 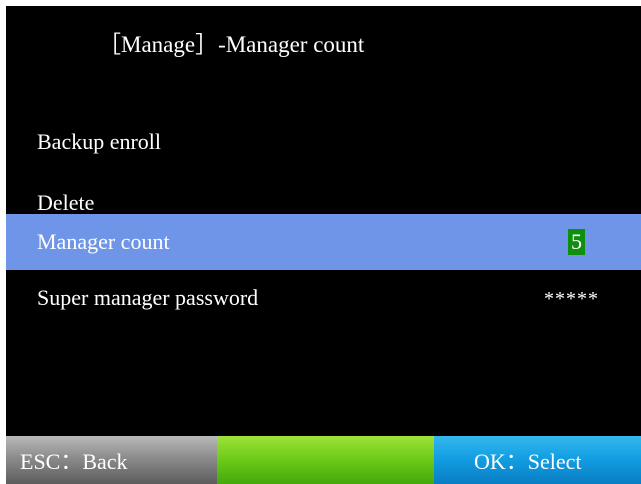 I want to click on super-manager-password-value: *****, so click(x=571, y=299).